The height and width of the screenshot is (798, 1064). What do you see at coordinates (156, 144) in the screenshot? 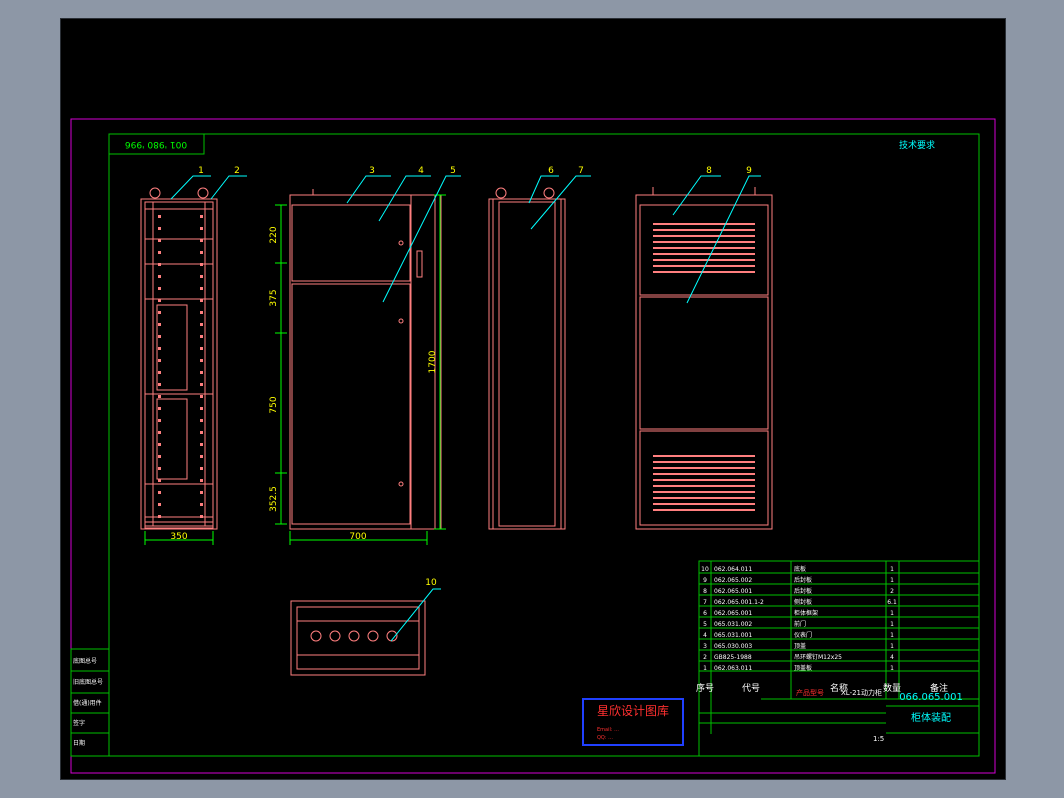
I see `header-label: 001 '980 '996` at bounding box center [156, 144].